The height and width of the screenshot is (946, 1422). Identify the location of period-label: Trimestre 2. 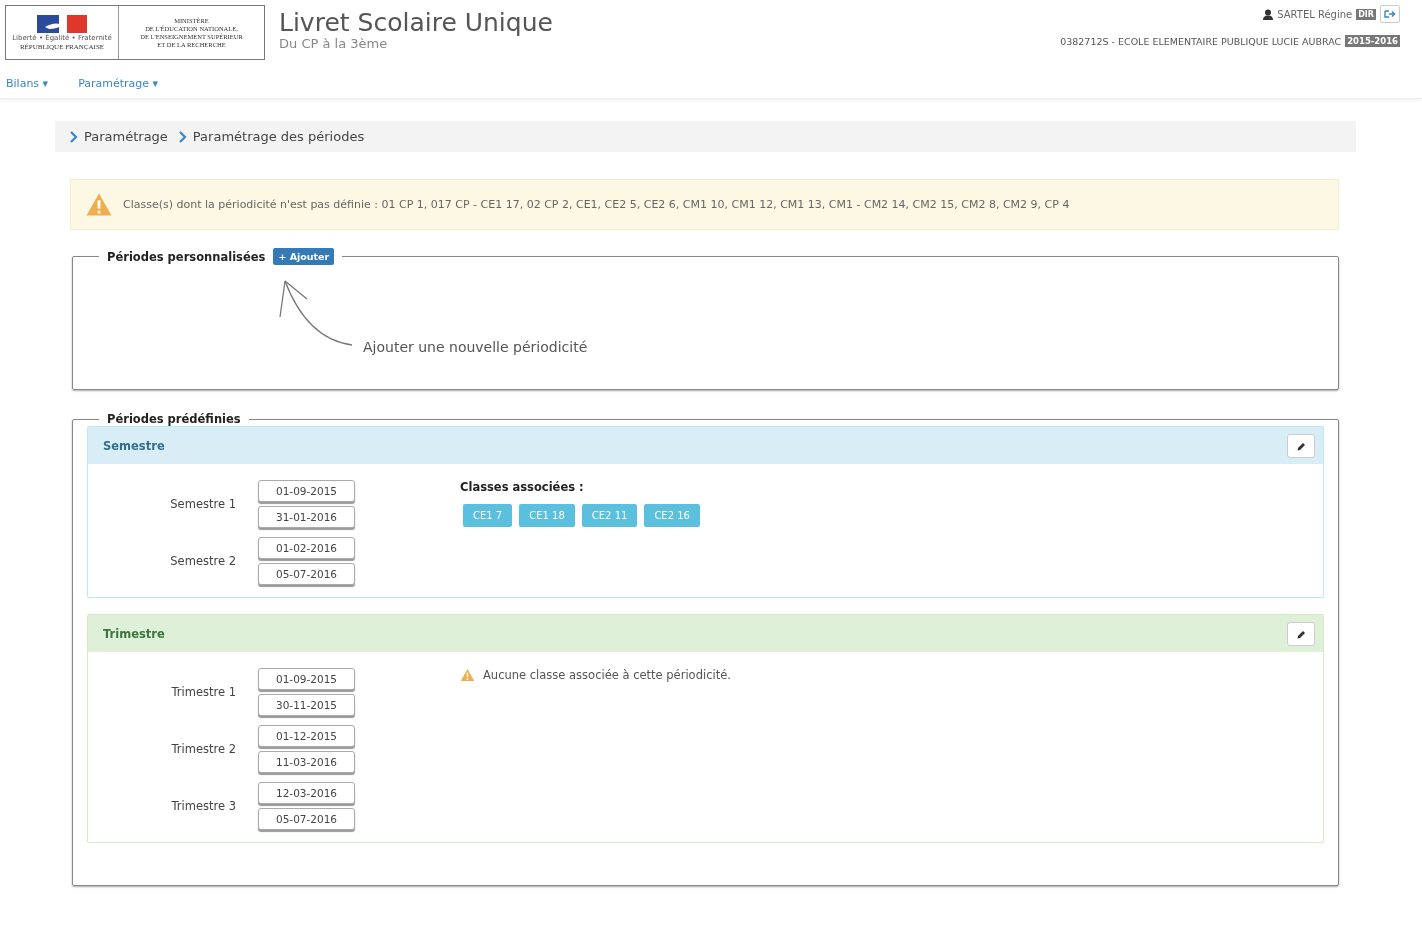
(203, 749).